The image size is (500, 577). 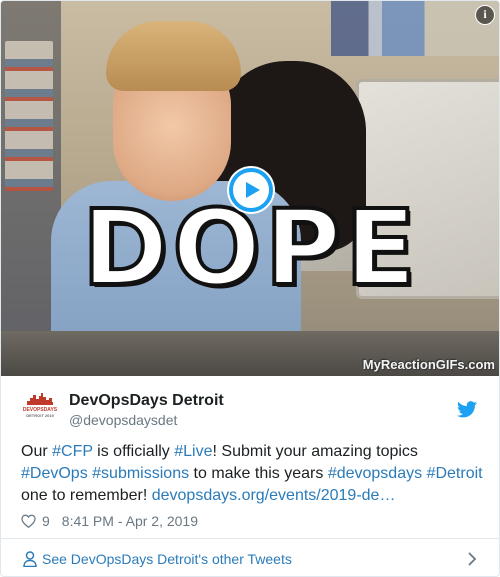 What do you see at coordinates (415, 28) in the screenshot?
I see `background-shelf` at bounding box center [415, 28].